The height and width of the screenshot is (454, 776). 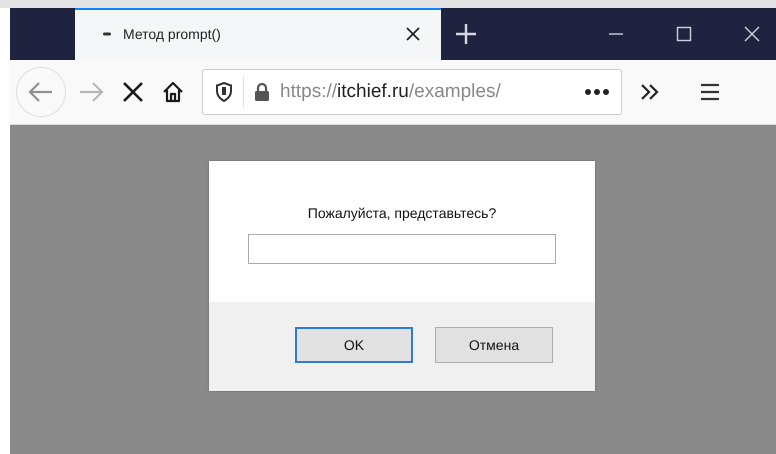 What do you see at coordinates (597, 92) in the screenshot?
I see `more-icon` at bounding box center [597, 92].